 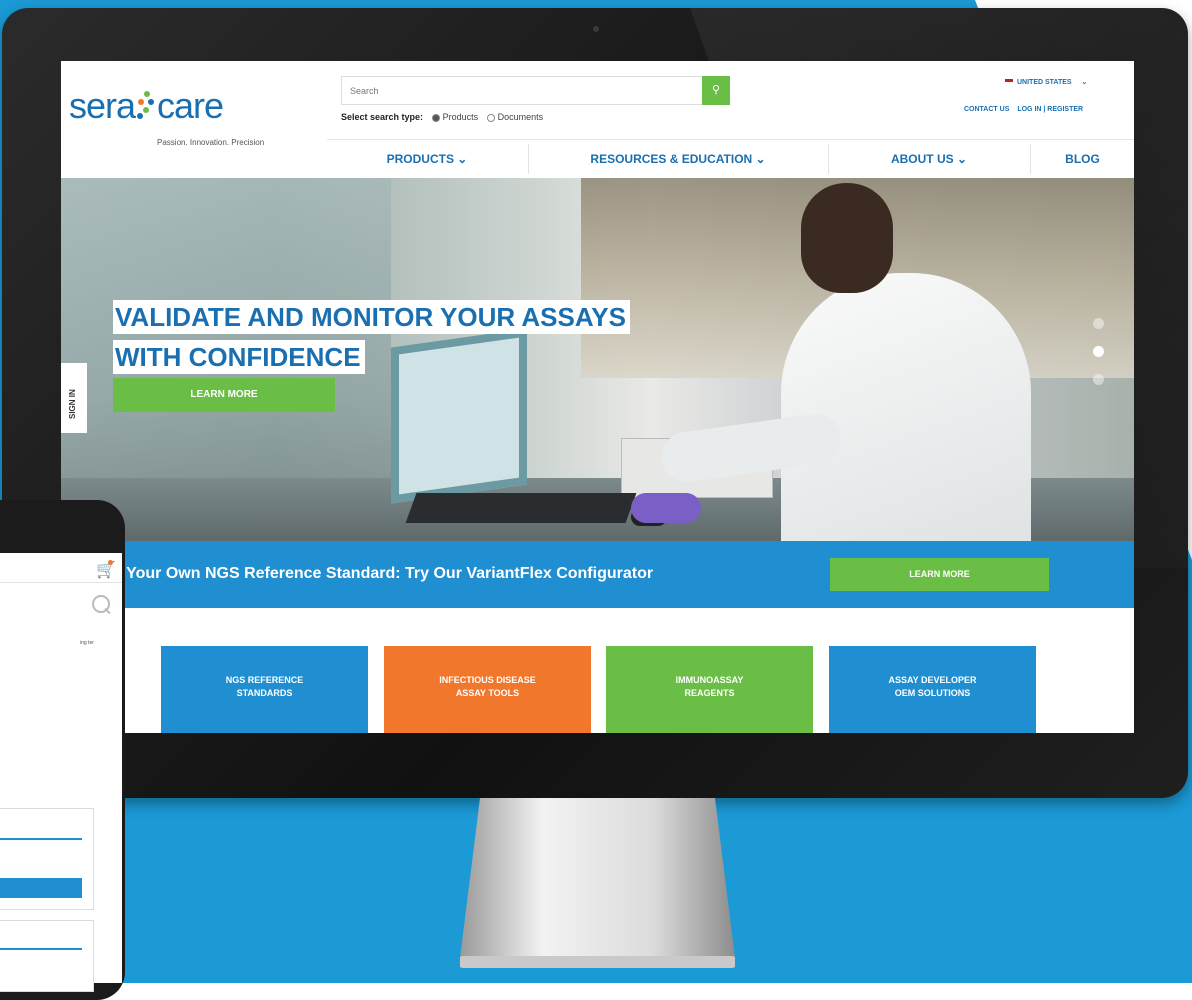 I want to click on mobile-header-divider, so click(x=61, y=582).